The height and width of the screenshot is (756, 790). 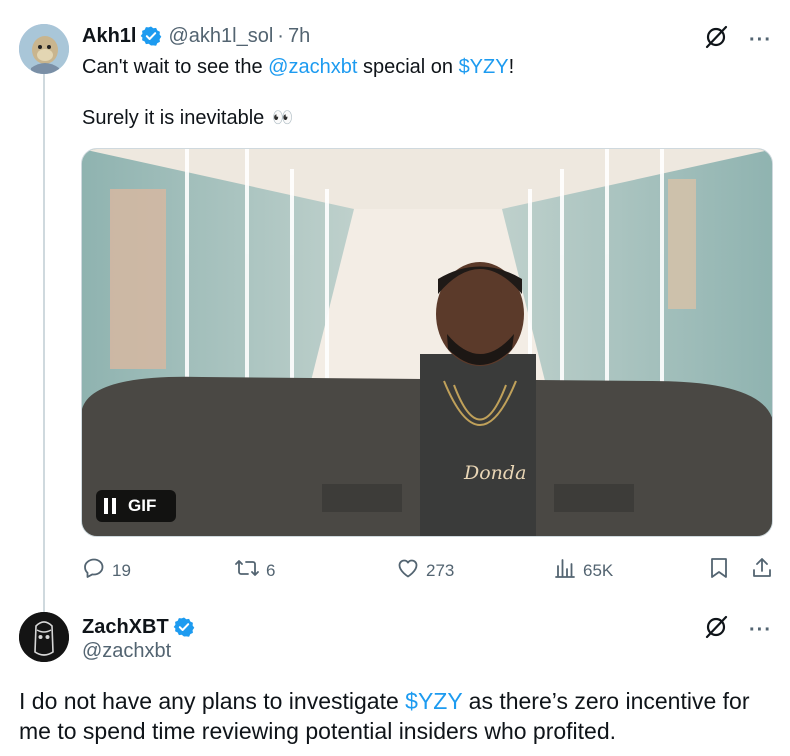 I want to click on display-name: Akh1l, so click(x=109, y=36).